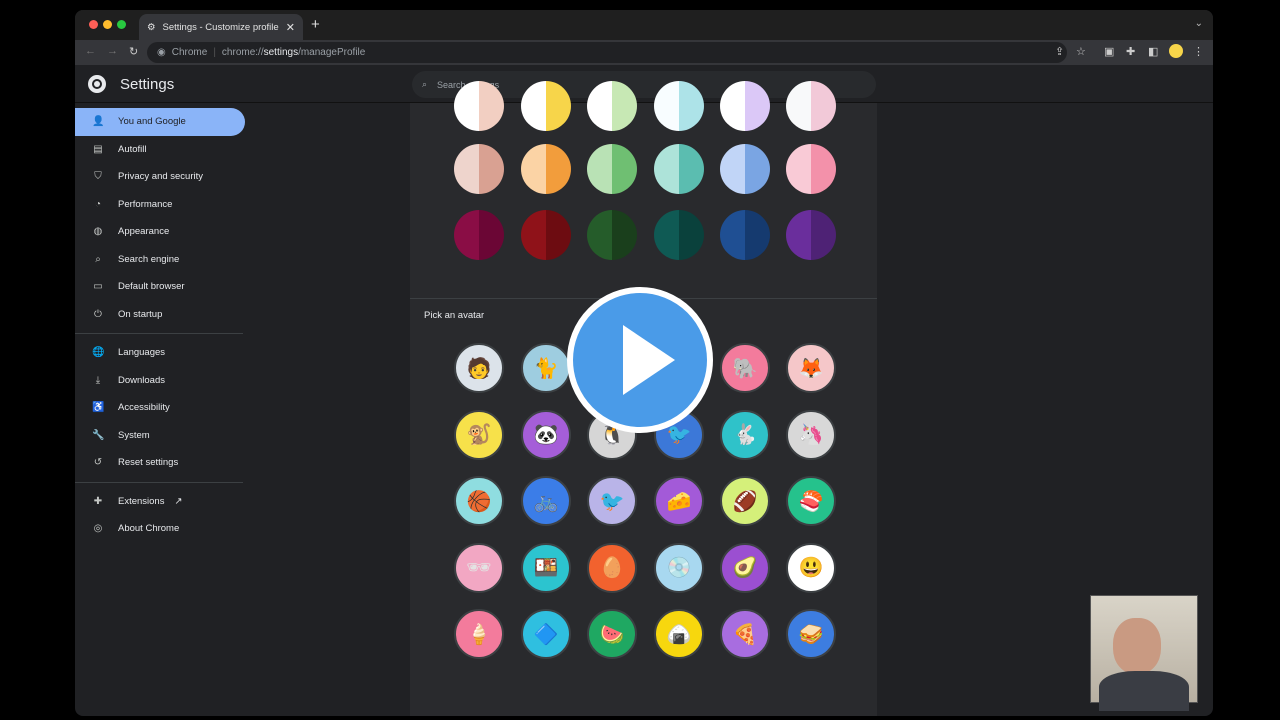 The image size is (1280, 720). Describe the element at coordinates (811, 368) in the screenshot. I see `avatar-fox: 🦊` at that location.